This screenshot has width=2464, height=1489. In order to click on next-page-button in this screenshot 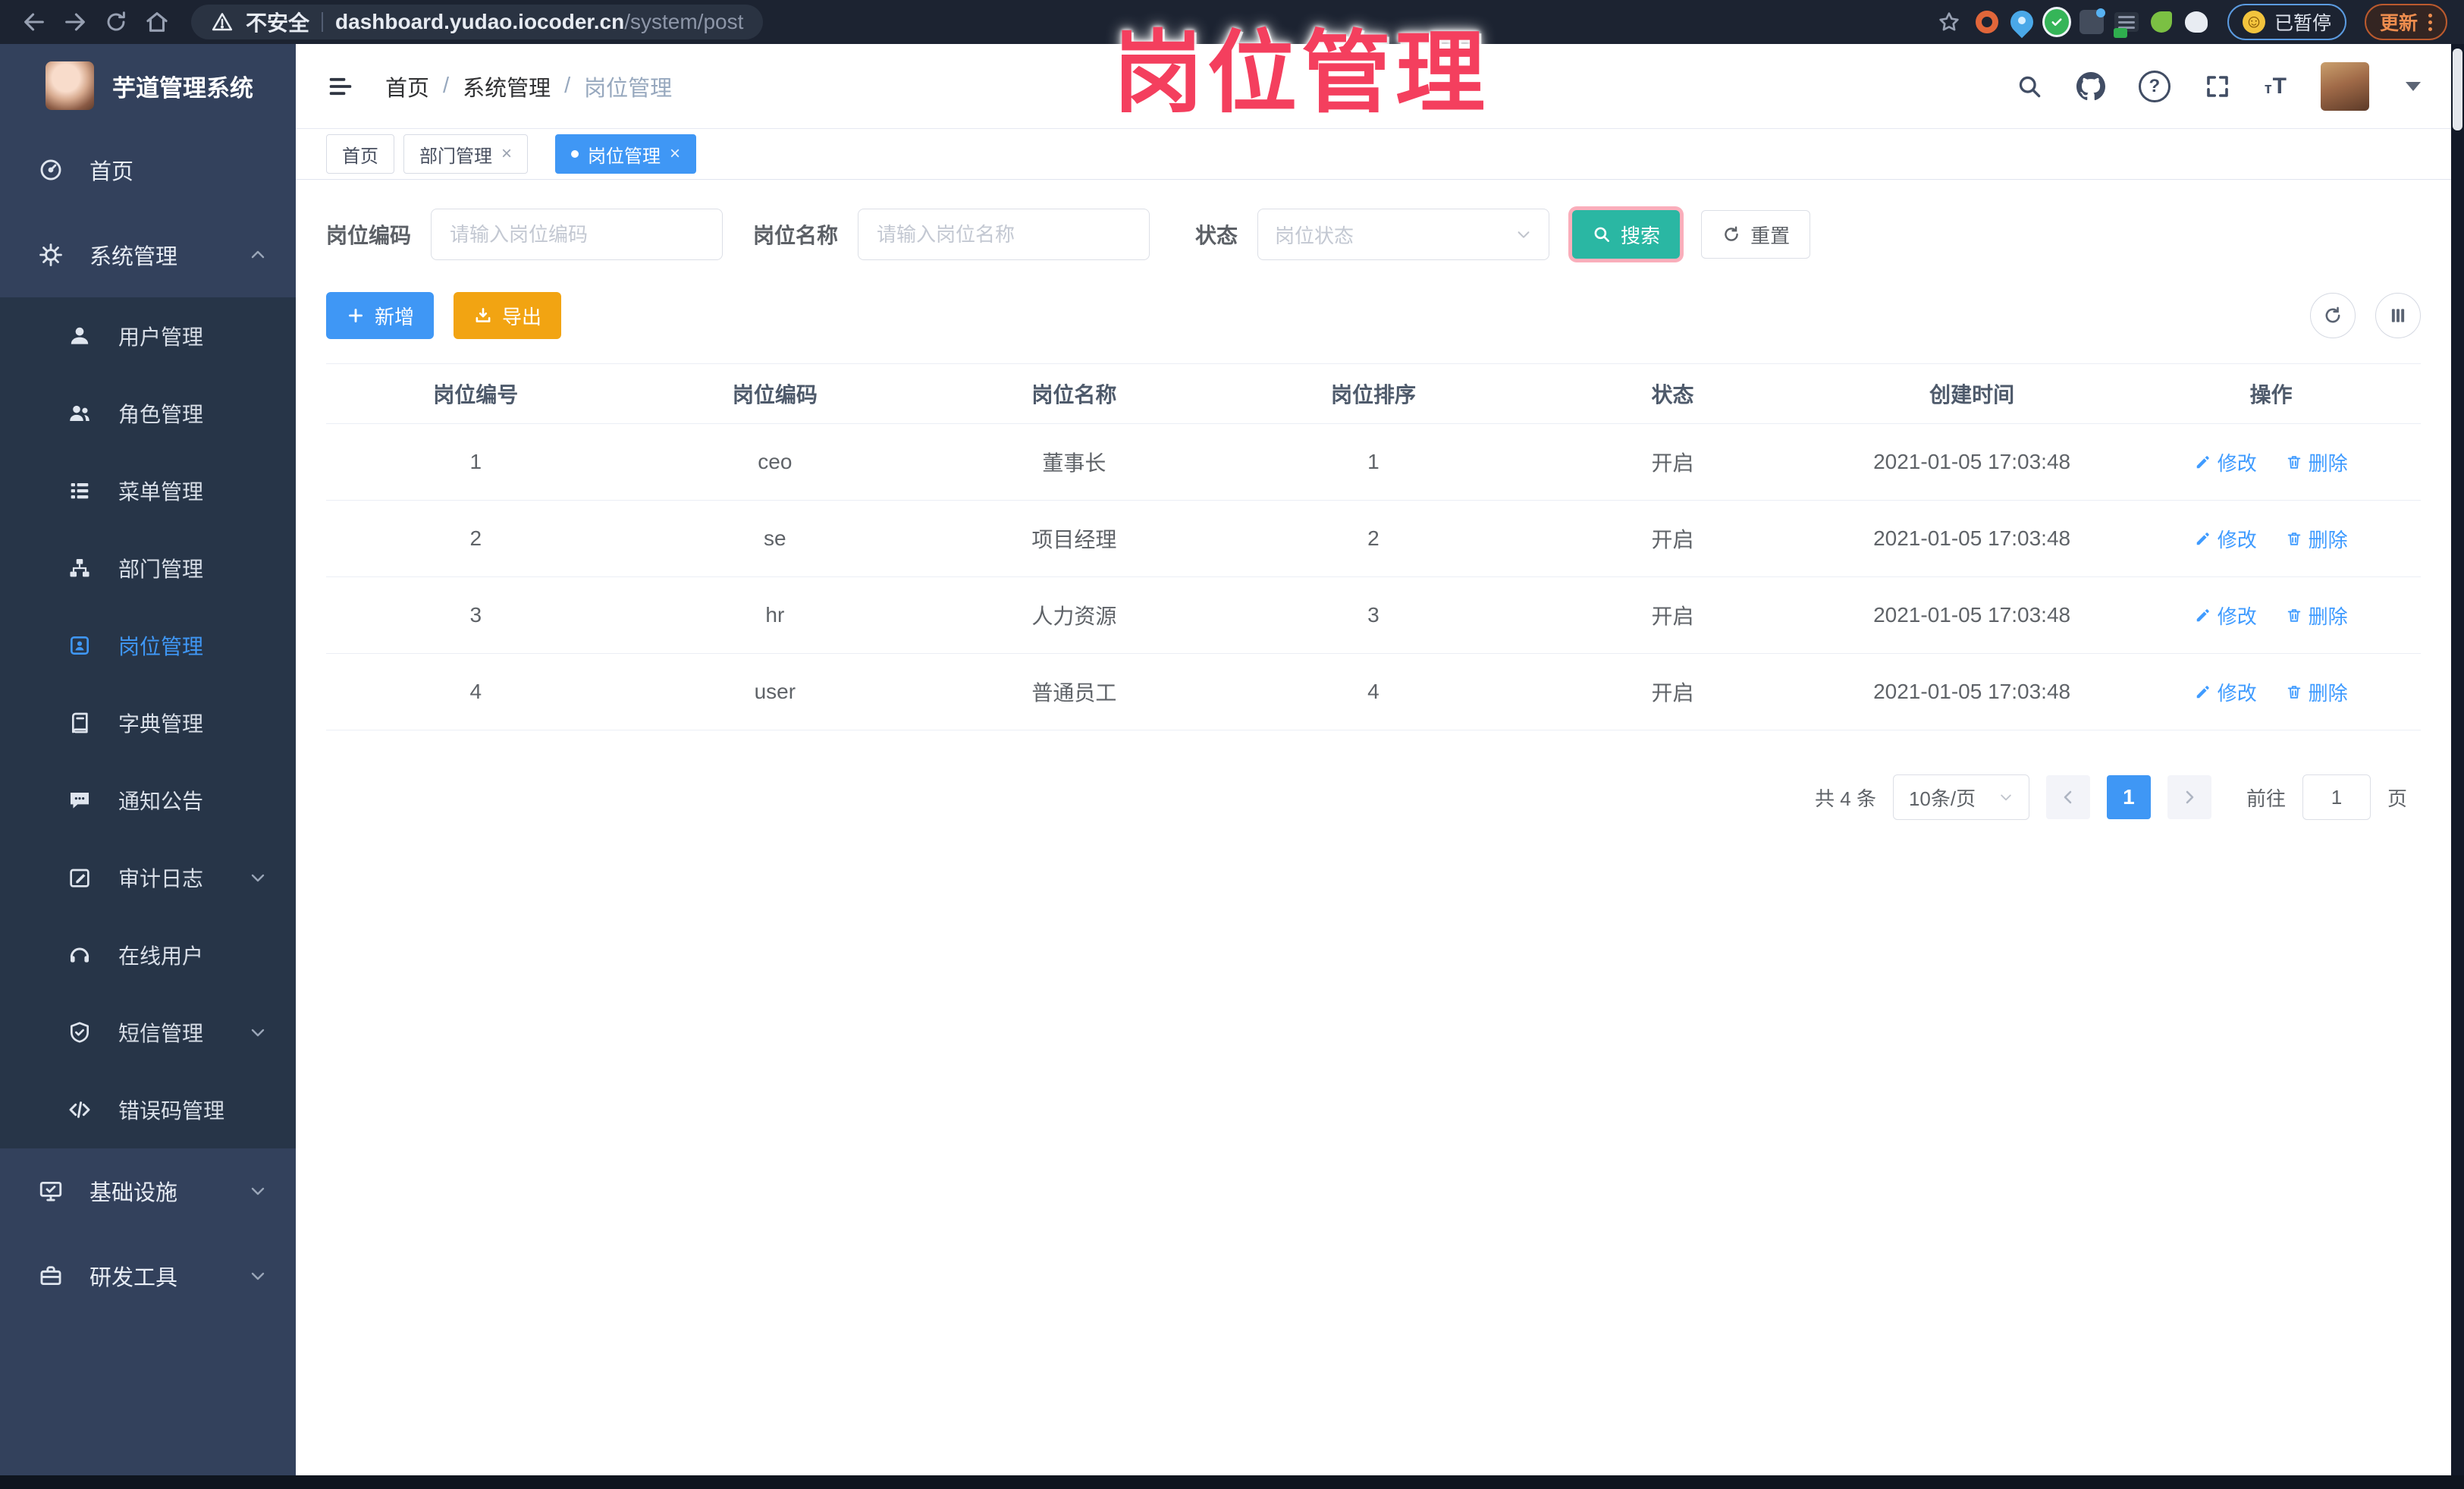, I will do `click(2189, 797)`.